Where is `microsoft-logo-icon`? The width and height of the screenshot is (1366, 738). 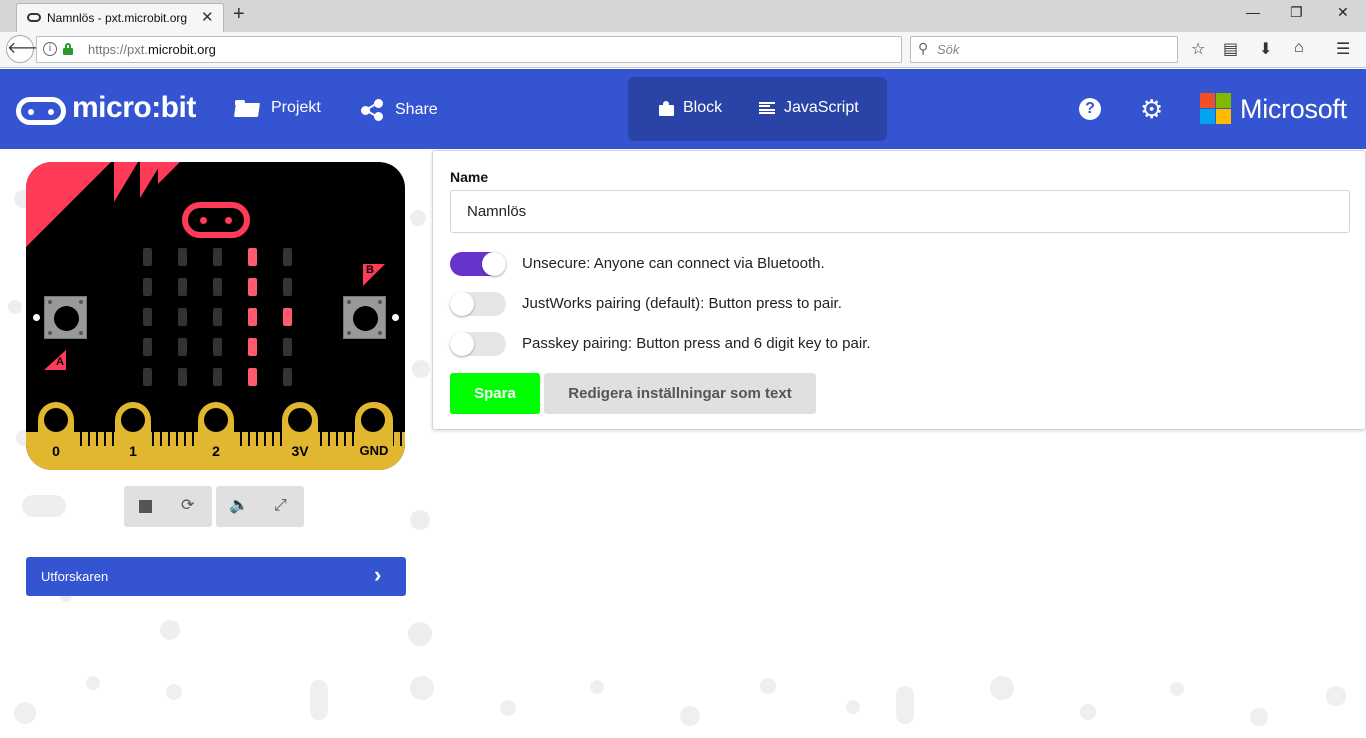
microsoft-logo-icon is located at coordinates (1216, 109).